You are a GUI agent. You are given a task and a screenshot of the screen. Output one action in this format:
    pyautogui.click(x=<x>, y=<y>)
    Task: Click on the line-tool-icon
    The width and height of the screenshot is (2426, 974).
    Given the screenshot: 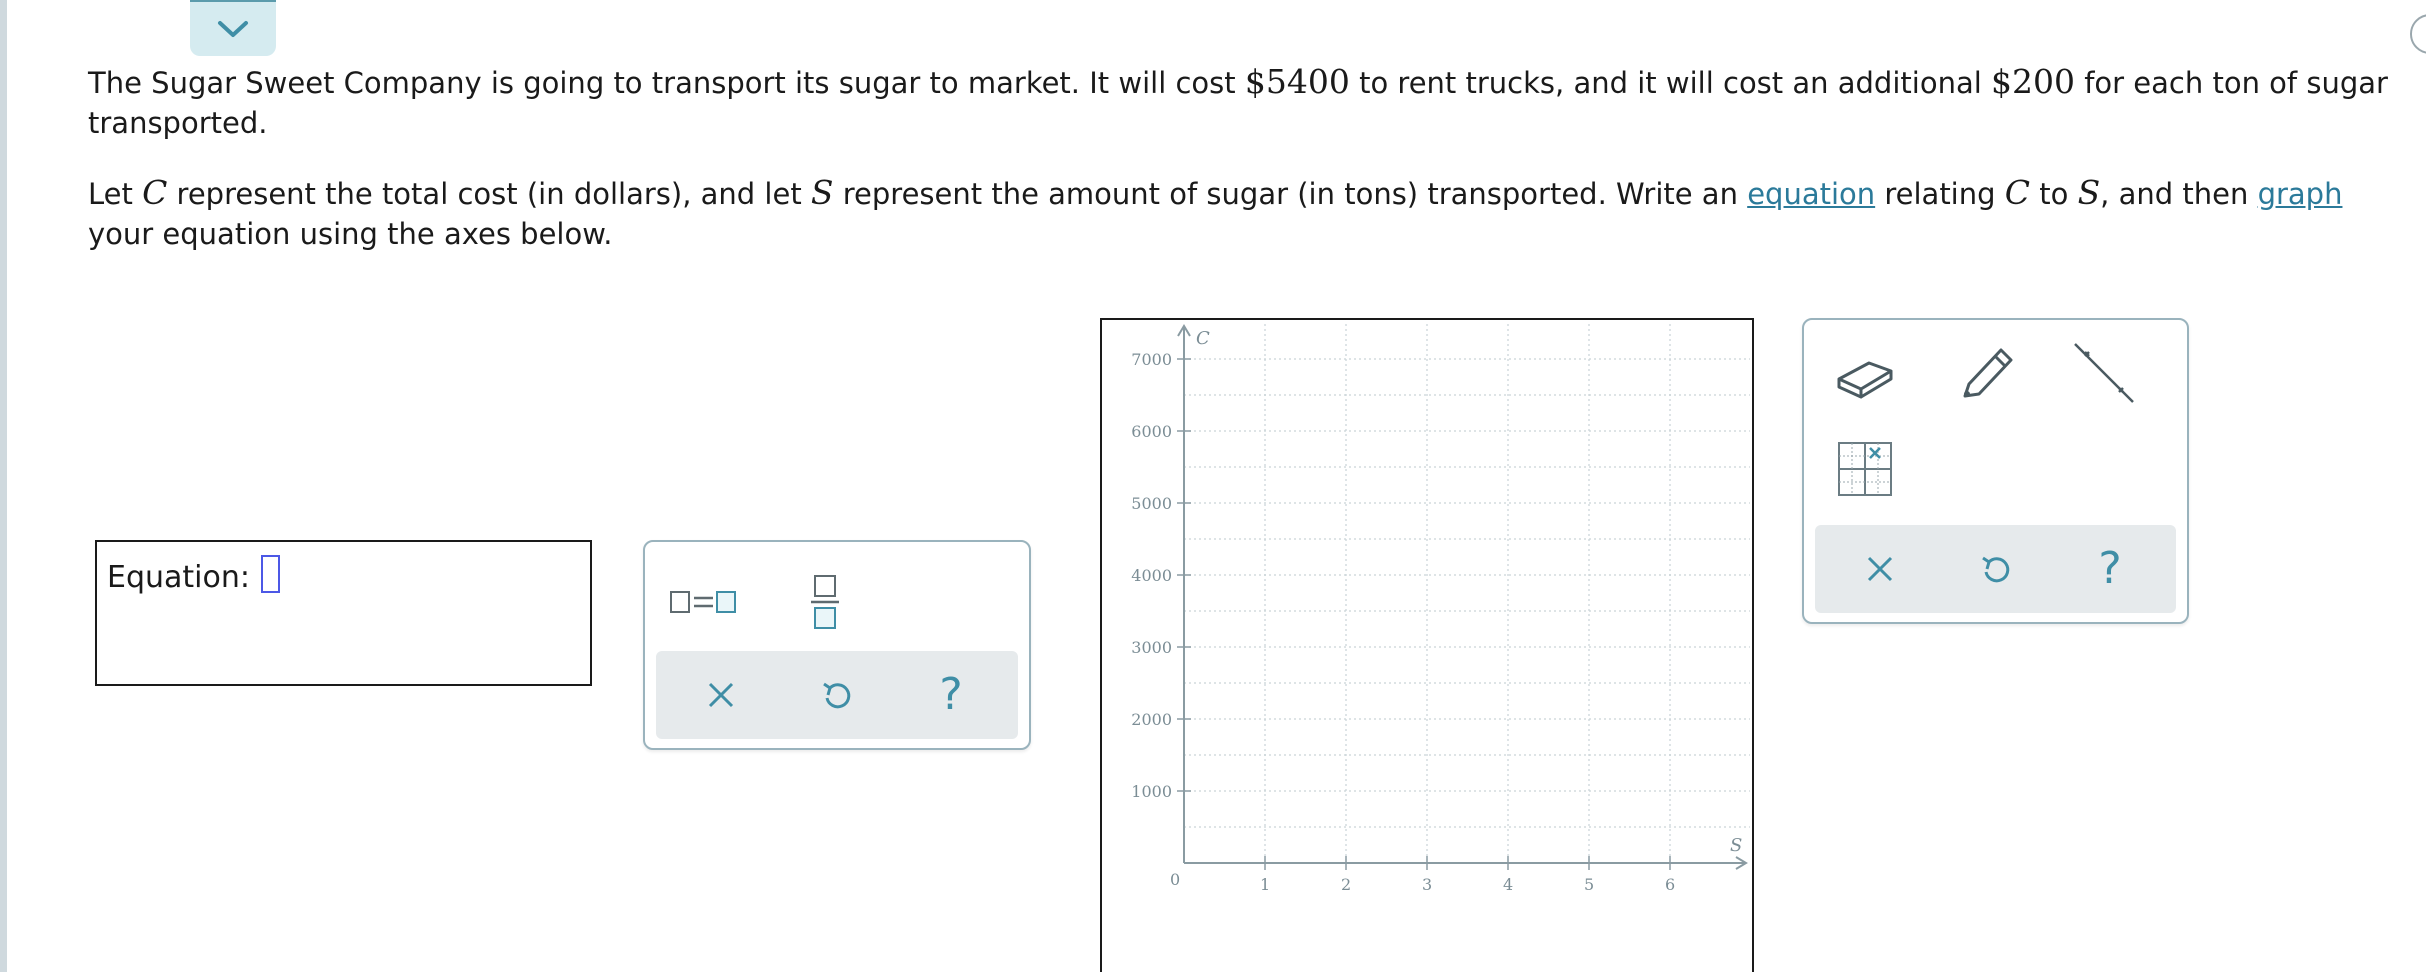 What is the action you would take?
    pyautogui.click(x=2104, y=373)
    